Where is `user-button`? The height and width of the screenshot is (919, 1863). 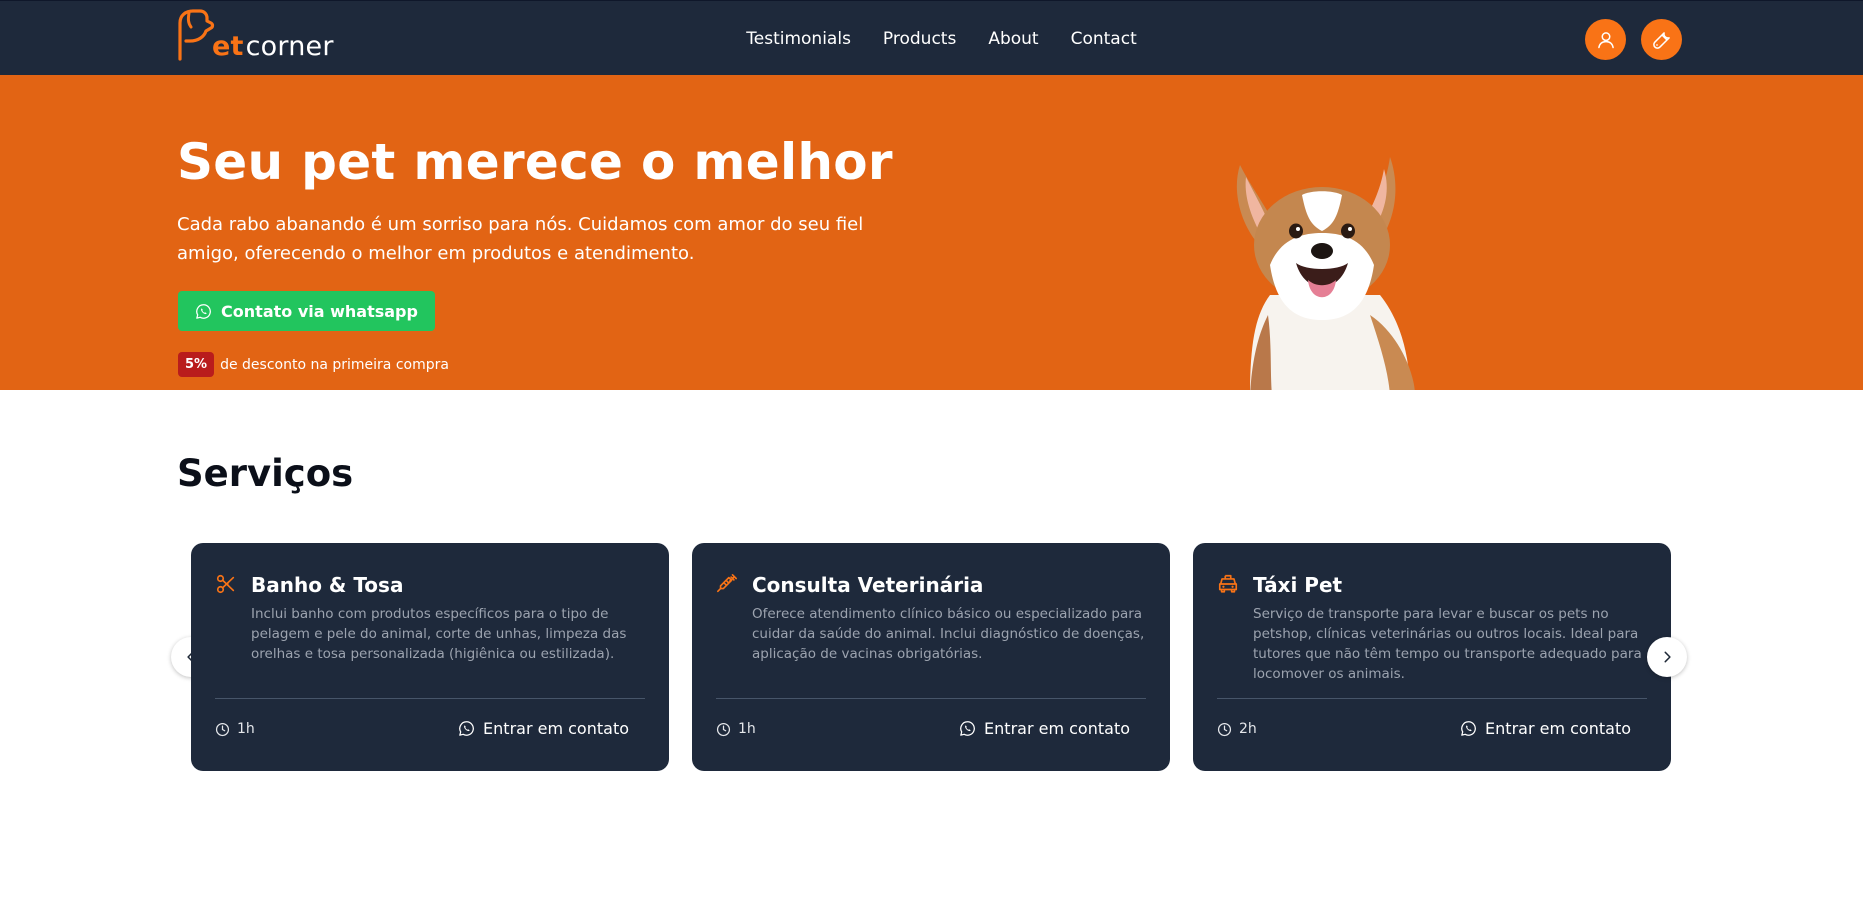 user-button is located at coordinates (1605, 39).